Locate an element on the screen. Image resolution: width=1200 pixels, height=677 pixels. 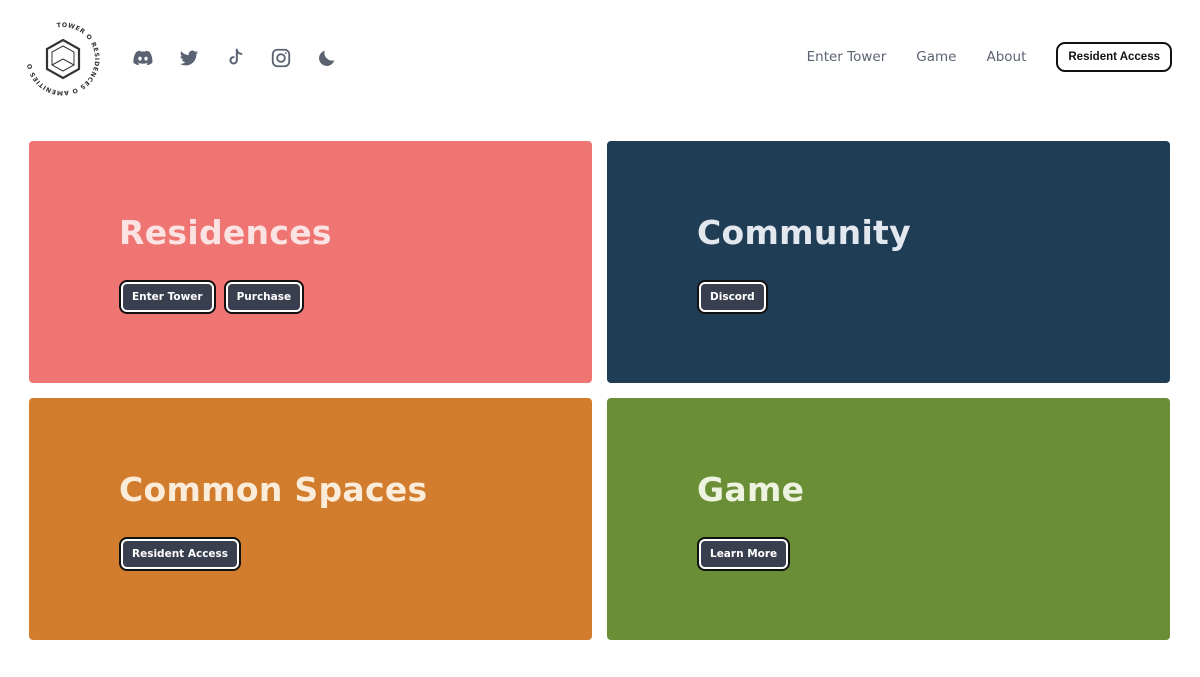
twitter-icon is located at coordinates (189, 58).